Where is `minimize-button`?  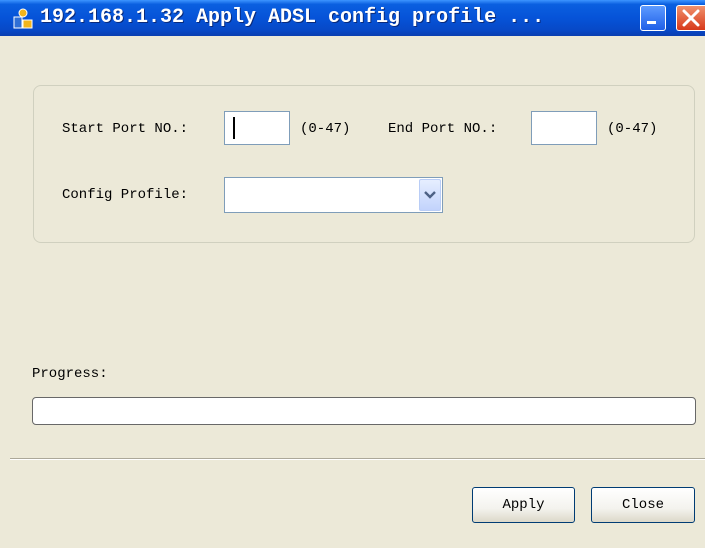 minimize-button is located at coordinates (653, 18).